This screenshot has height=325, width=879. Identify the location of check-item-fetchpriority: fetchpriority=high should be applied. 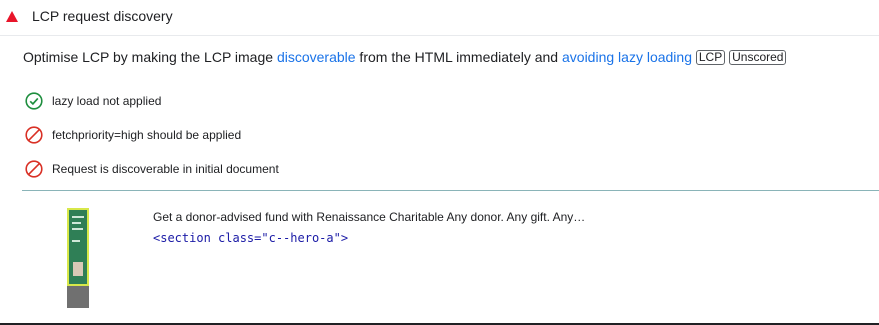
(133, 135).